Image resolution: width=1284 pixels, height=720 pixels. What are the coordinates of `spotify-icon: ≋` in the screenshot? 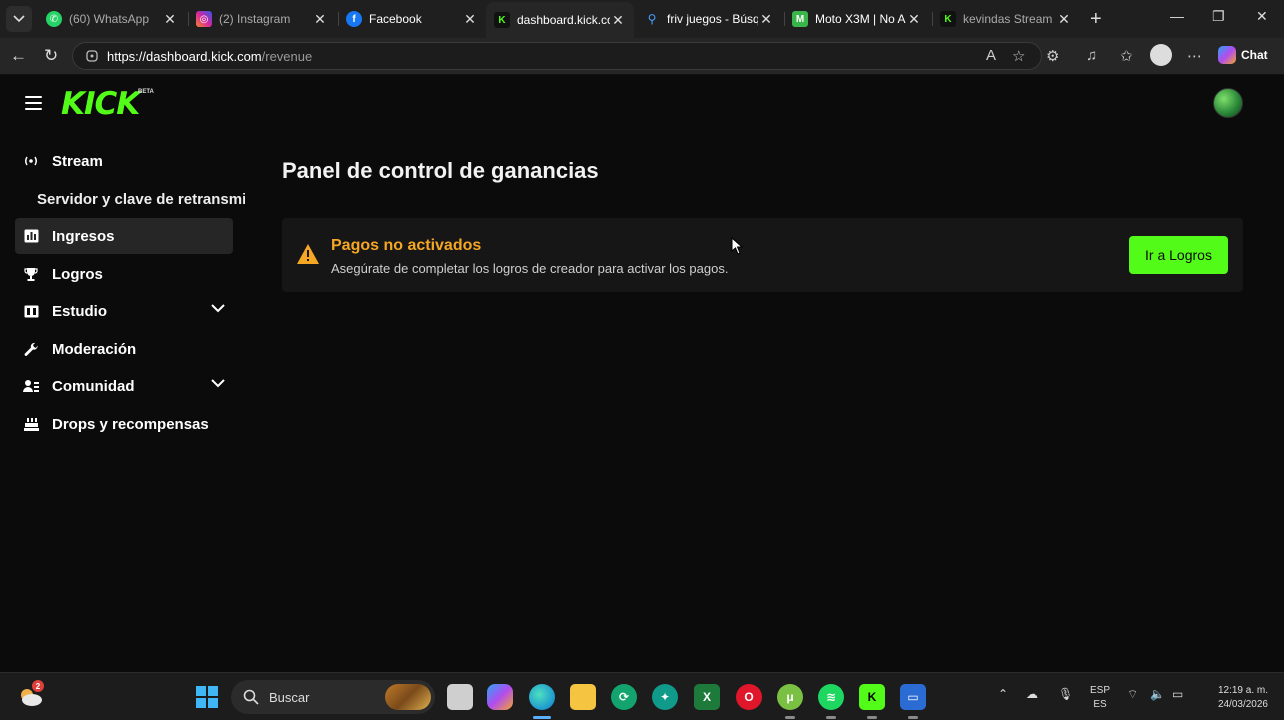 It's located at (831, 697).